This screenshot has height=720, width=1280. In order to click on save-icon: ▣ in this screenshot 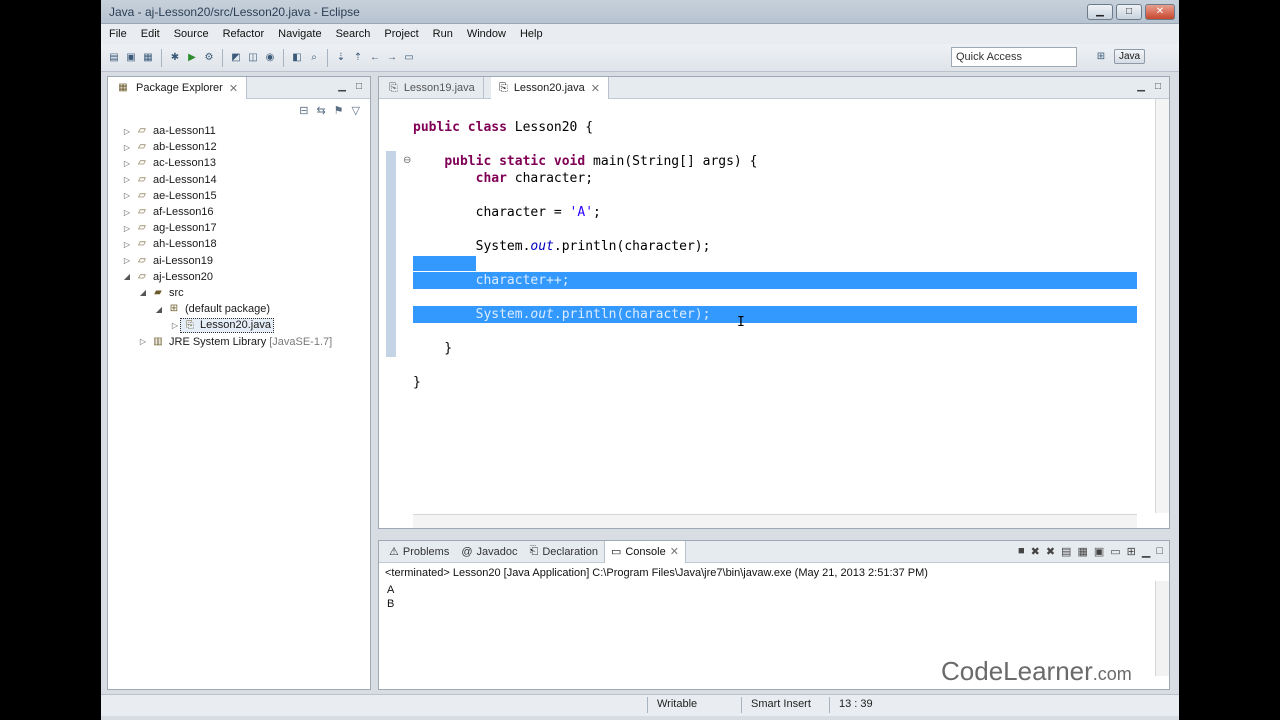, I will do `click(131, 58)`.